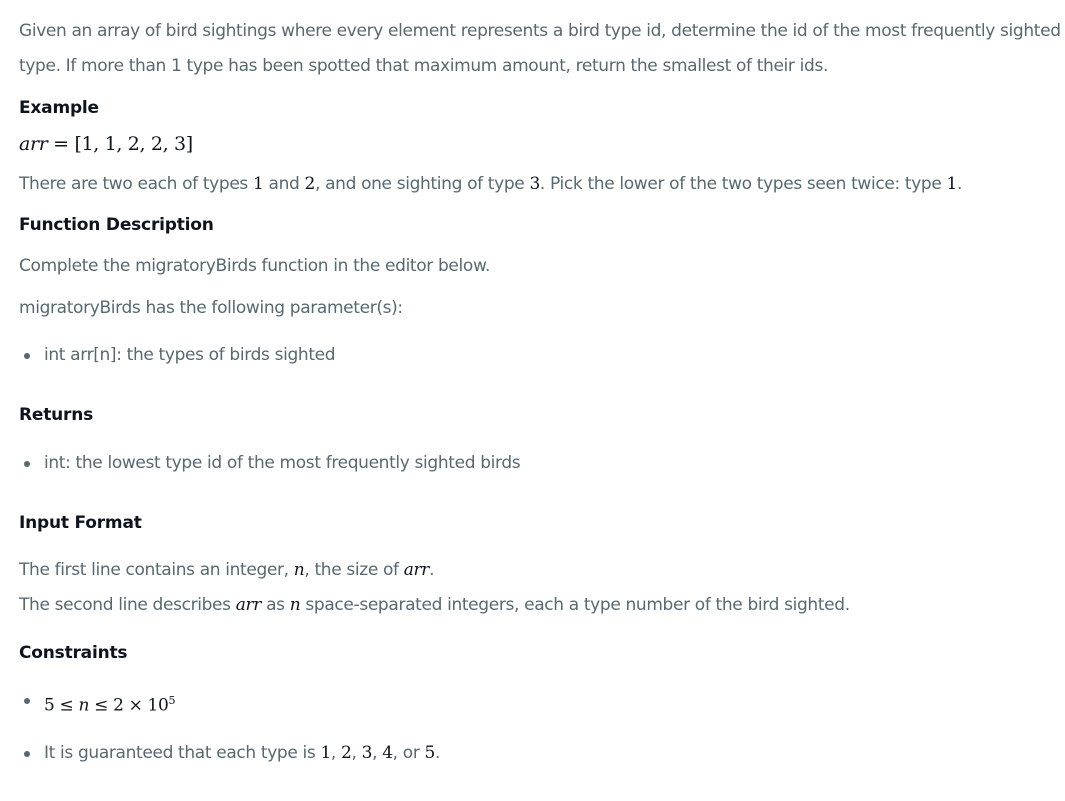 This screenshot has height=801, width=1065. What do you see at coordinates (61, 705) in the screenshot?
I see `math-text: 5 ≤` at bounding box center [61, 705].